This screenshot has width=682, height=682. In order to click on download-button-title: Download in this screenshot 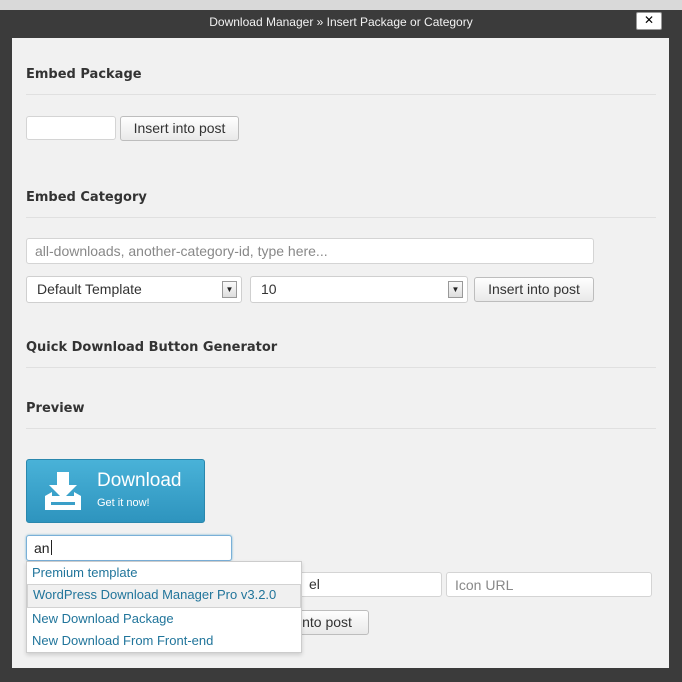, I will do `click(139, 480)`.